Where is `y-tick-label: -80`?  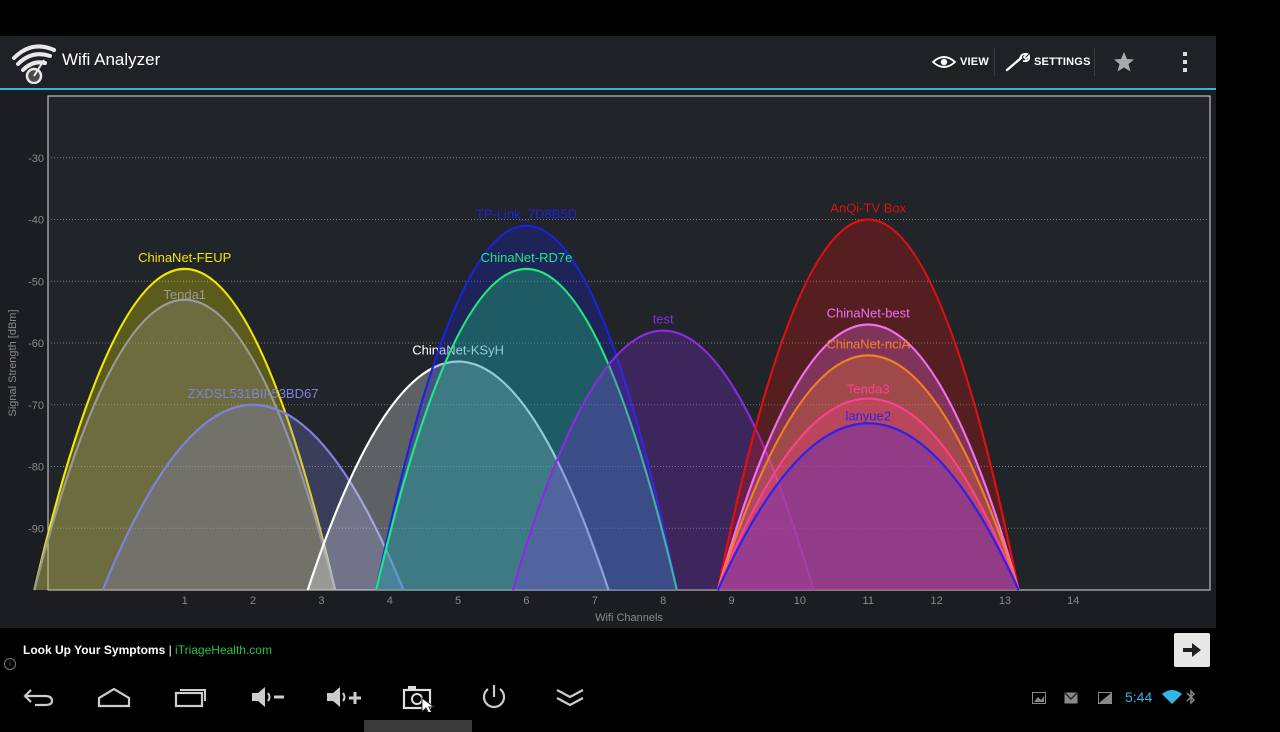 y-tick-label: -80 is located at coordinates (36, 468).